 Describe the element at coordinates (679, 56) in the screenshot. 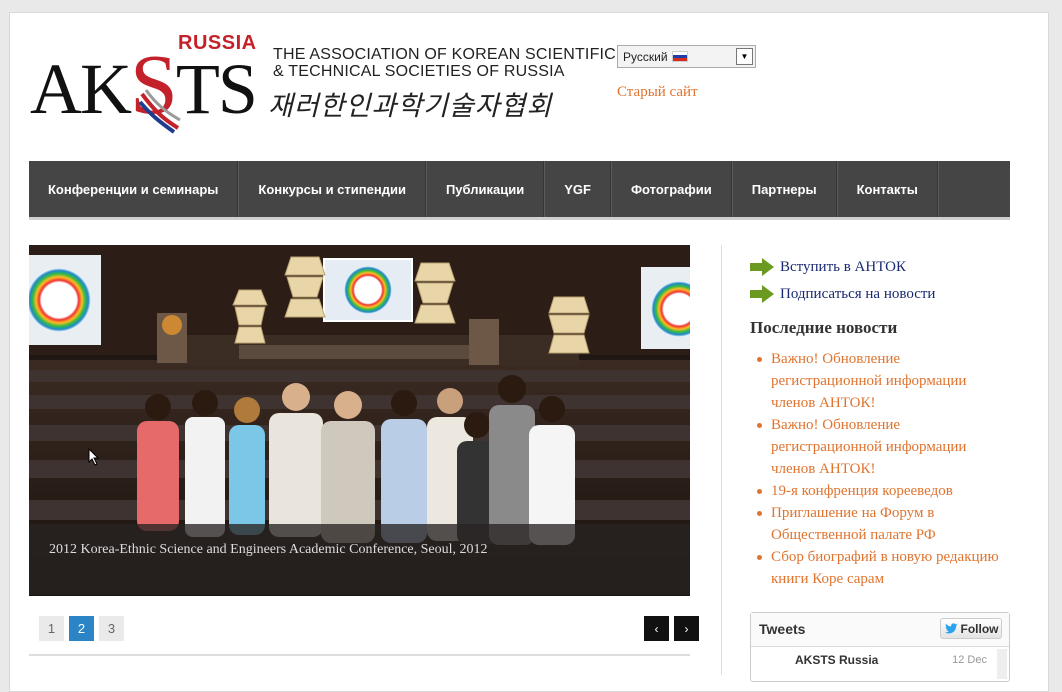

I see `russia-flag-icon` at that location.